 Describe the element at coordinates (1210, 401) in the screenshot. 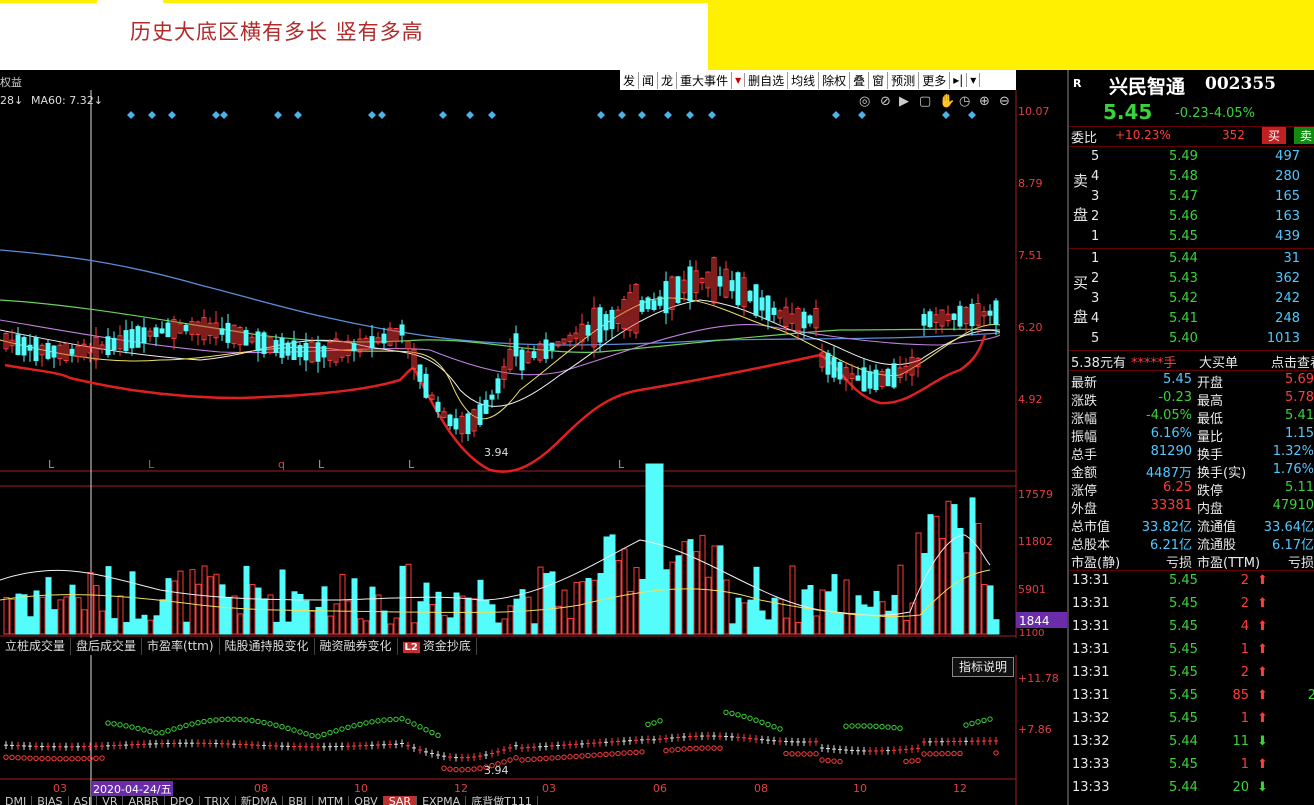

I see `stat-label: 最高` at that location.